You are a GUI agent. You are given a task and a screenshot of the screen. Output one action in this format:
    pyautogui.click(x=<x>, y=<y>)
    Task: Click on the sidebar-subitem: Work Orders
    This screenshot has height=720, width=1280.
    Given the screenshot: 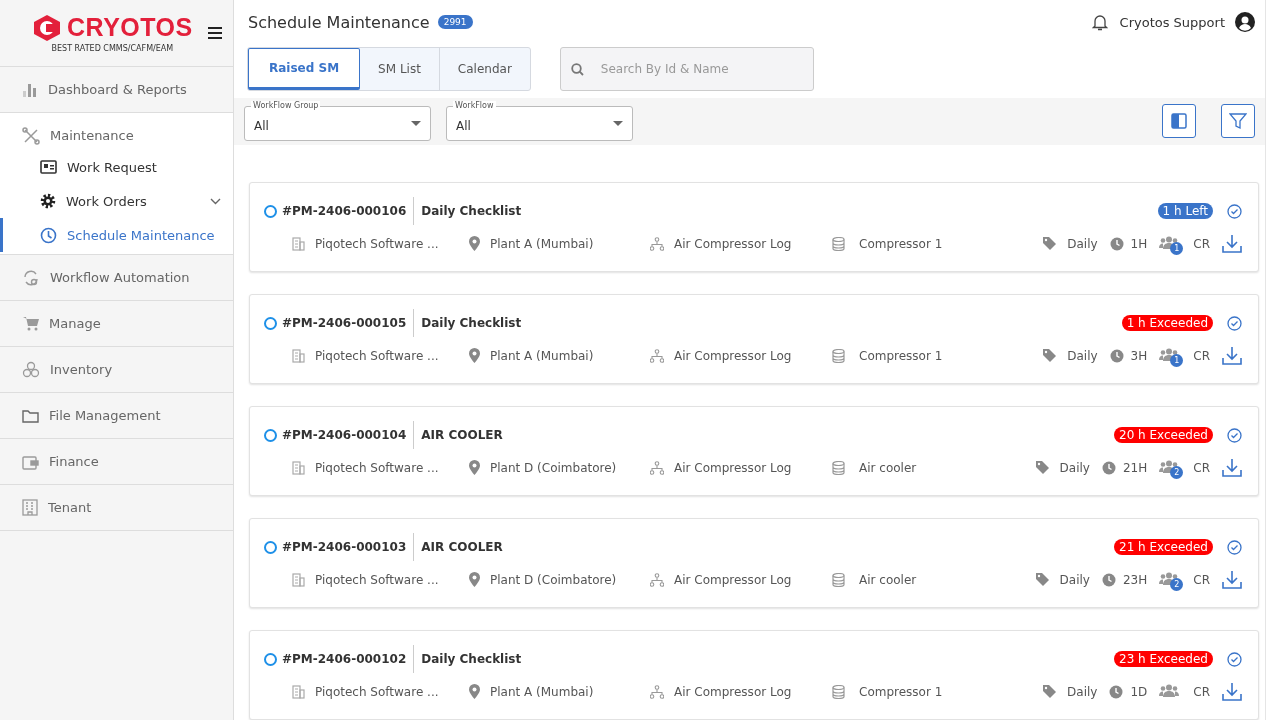 What is the action you would take?
    pyautogui.click(x=116, y=201)
    